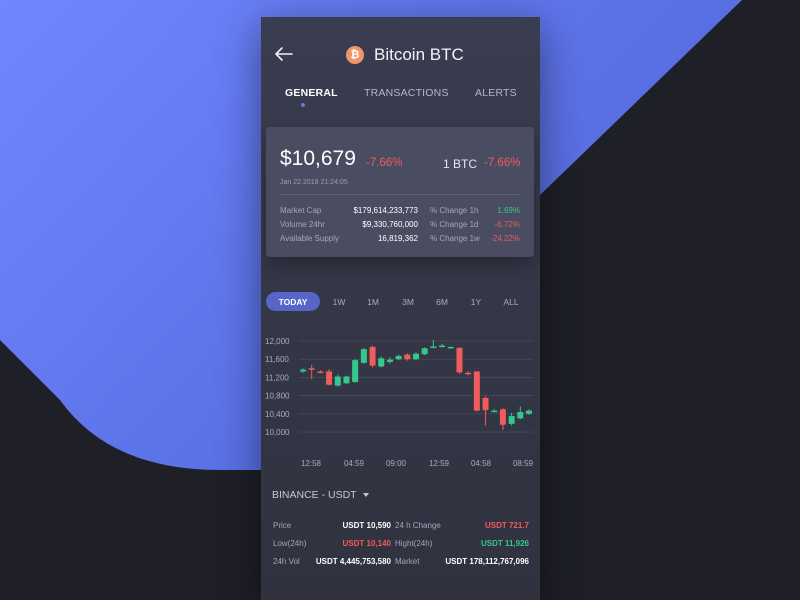  What do you see at coordinates (282, 525) in the screenshot?
I see `market-label: Price` at bounding box center [282, 525].